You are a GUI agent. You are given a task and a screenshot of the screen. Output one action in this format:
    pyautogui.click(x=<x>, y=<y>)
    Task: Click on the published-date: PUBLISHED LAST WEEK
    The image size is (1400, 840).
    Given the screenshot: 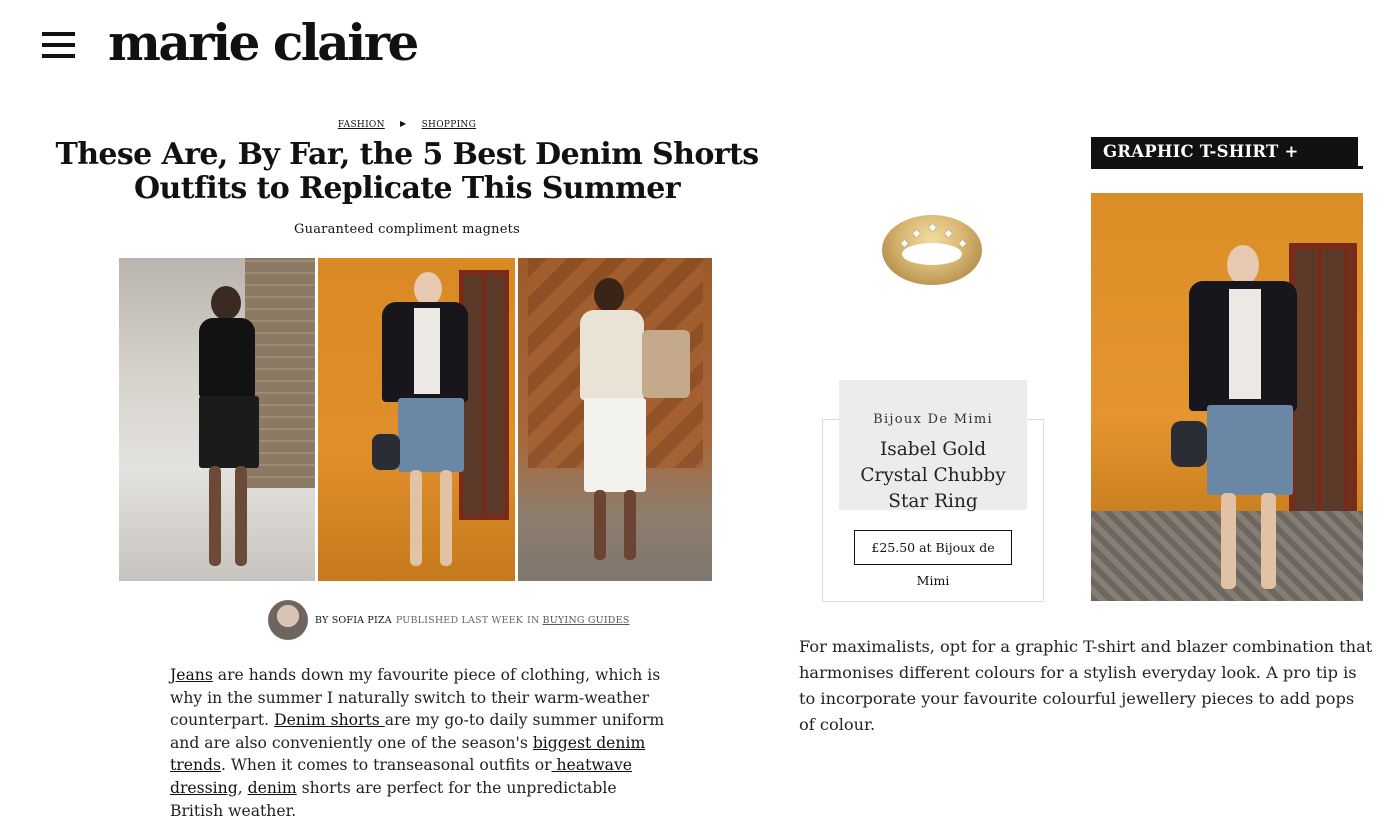 What is the action you would take?
    pyautogui.click(x=459, y=620)
    